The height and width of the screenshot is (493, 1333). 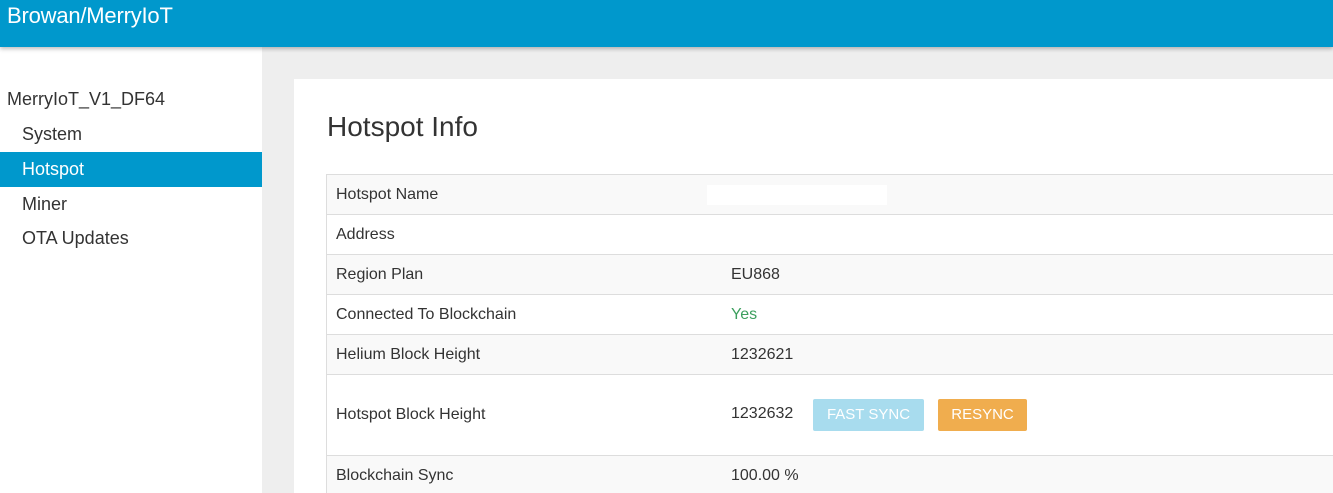 What do you see at coordinates (797, 195) in the screenshot?
I see `redacted-value` at bounding box center [797, 195].